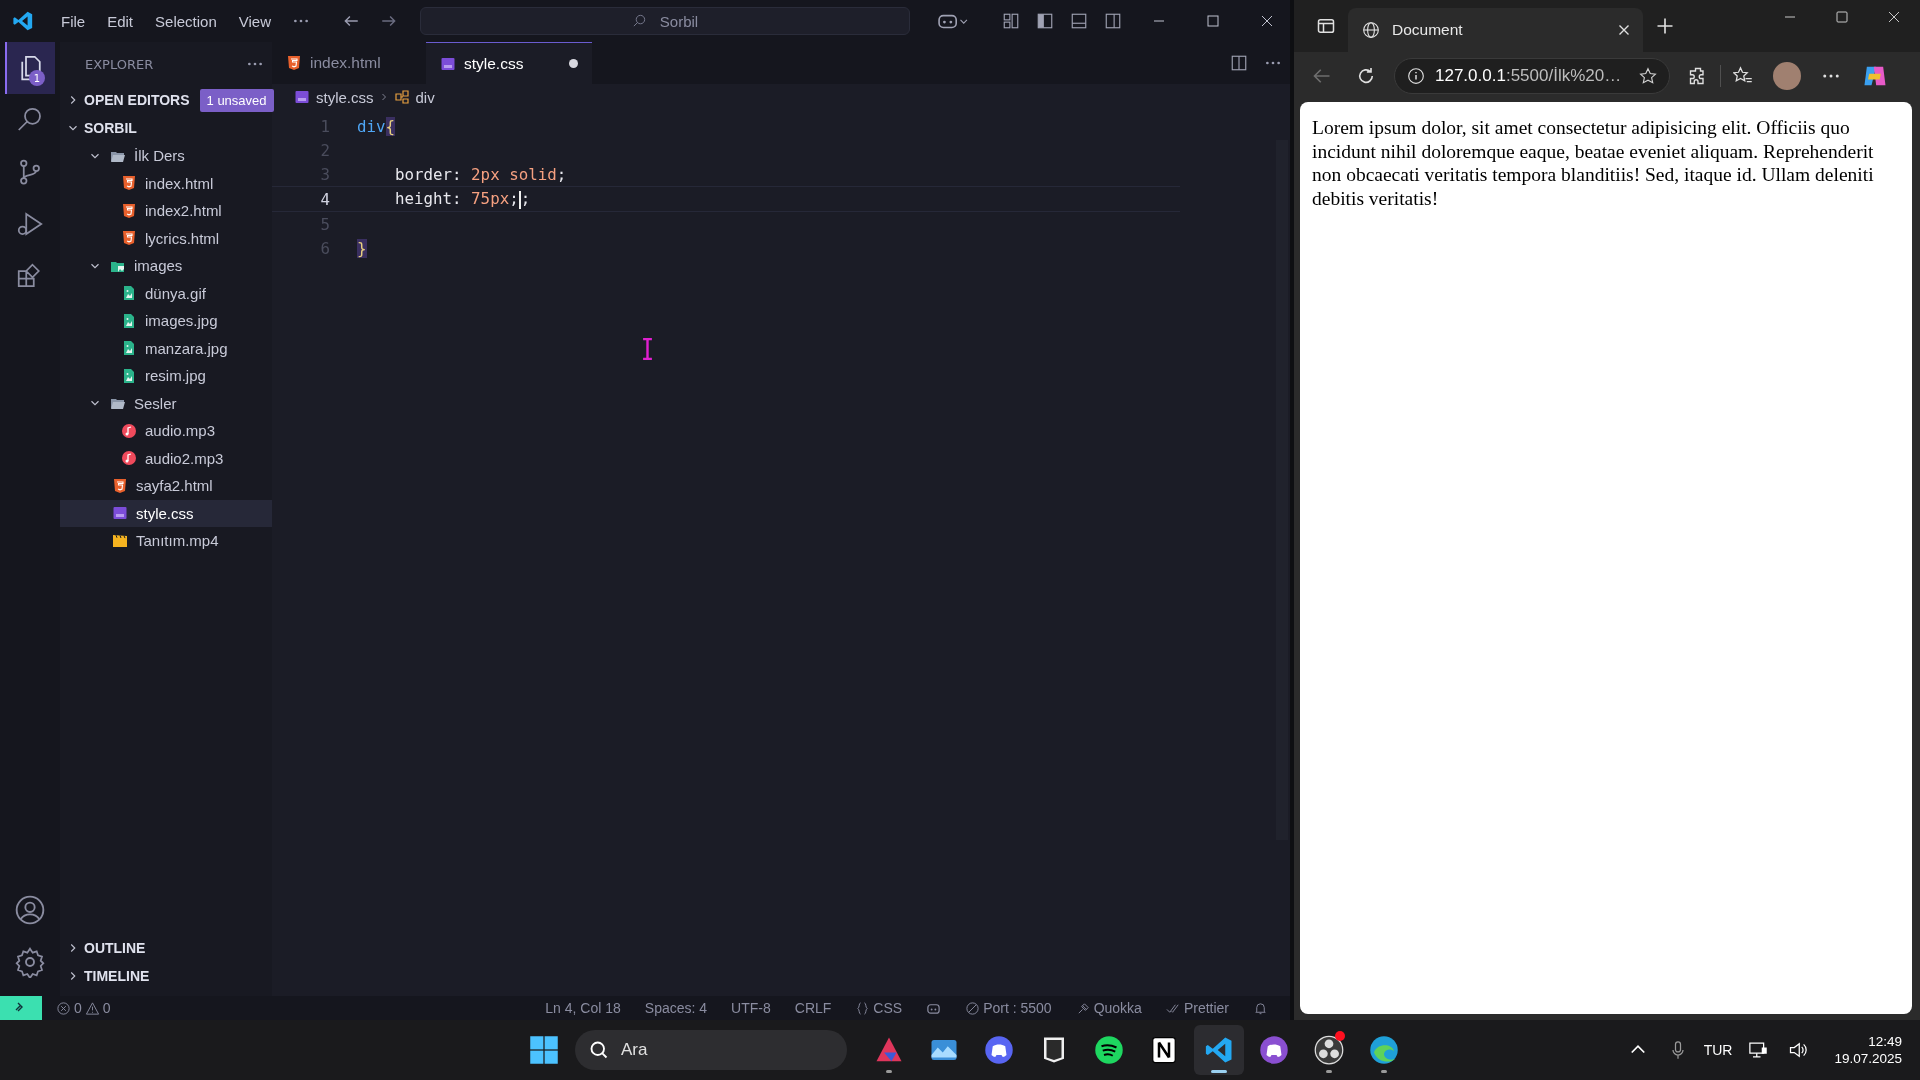 This screenshot has height=1080, width=1920. I want to click on command-center-search: Sorbil, so click(665, 21).